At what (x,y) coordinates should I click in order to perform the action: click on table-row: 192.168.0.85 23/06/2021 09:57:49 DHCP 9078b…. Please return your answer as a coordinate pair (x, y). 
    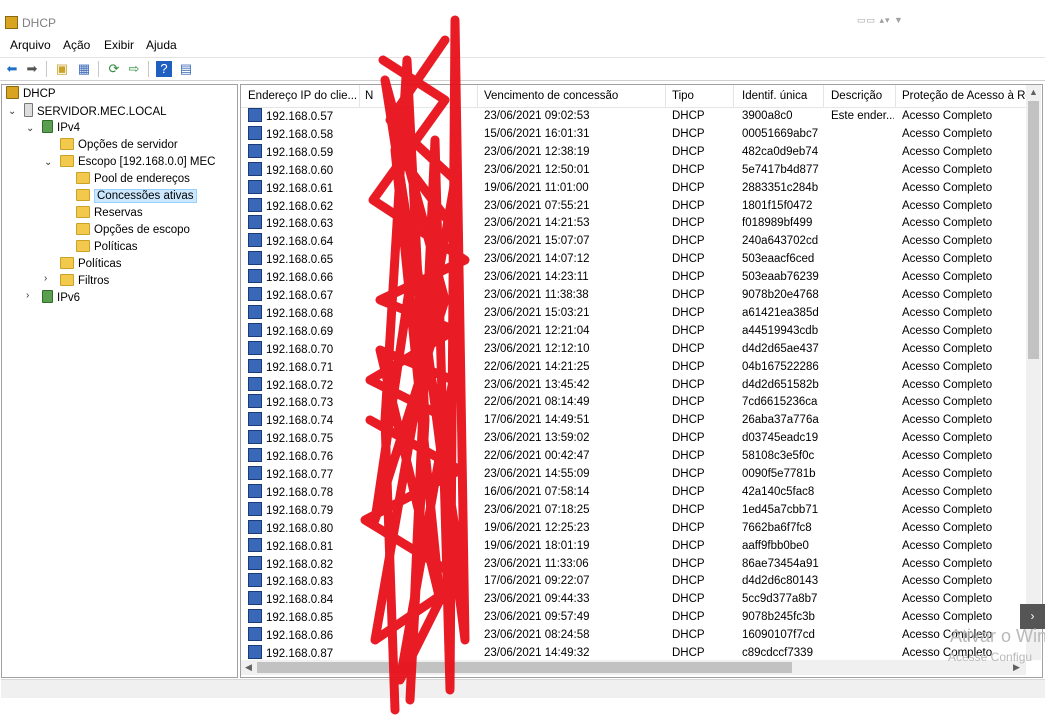
    Looking at the image, I should click on (633, 618).